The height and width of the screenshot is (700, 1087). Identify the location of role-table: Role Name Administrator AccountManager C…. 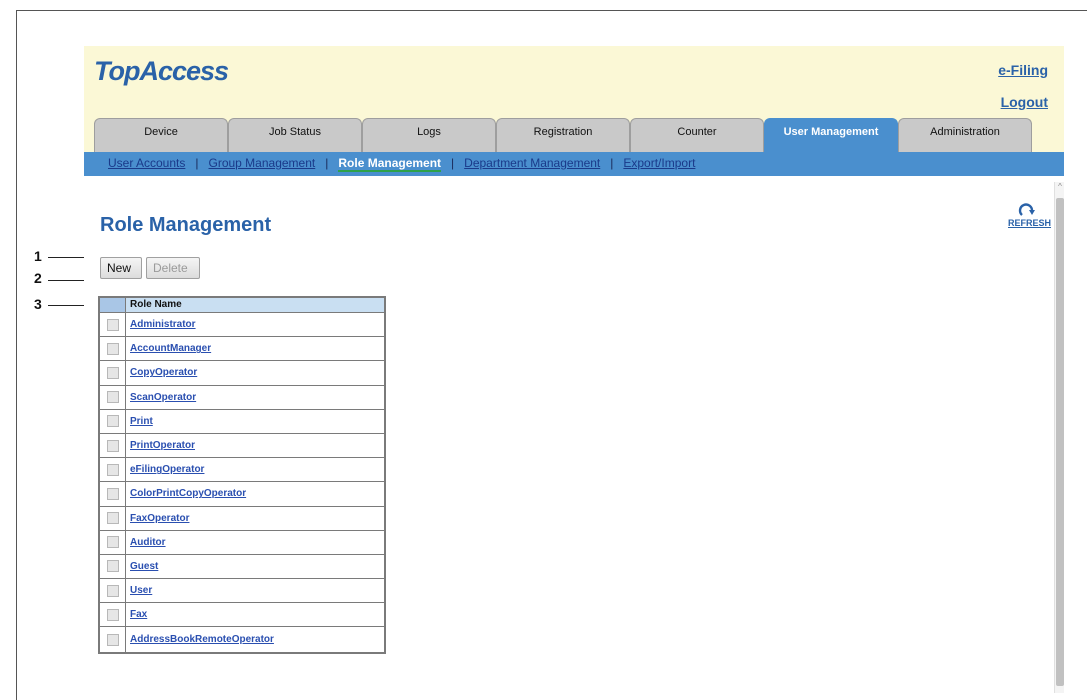
(242, 475).